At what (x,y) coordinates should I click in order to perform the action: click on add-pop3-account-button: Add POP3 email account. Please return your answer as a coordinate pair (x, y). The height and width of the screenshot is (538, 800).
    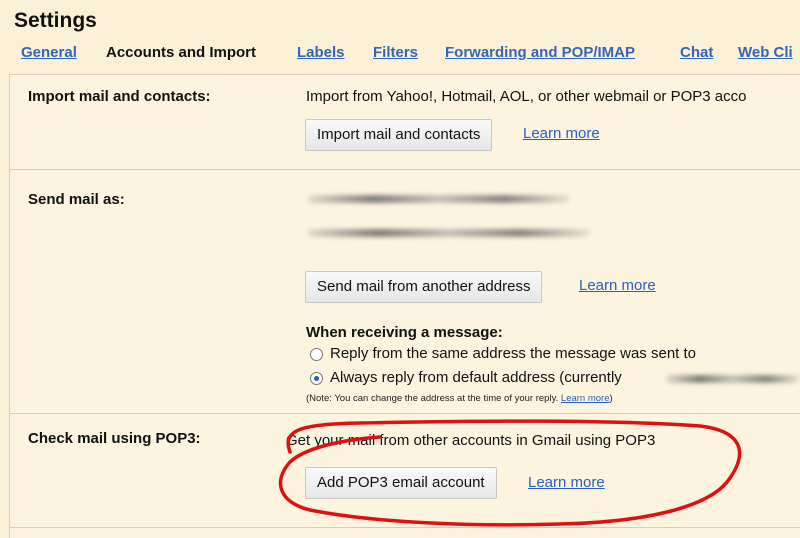
    Looking at the image, I should click on (401, 483).